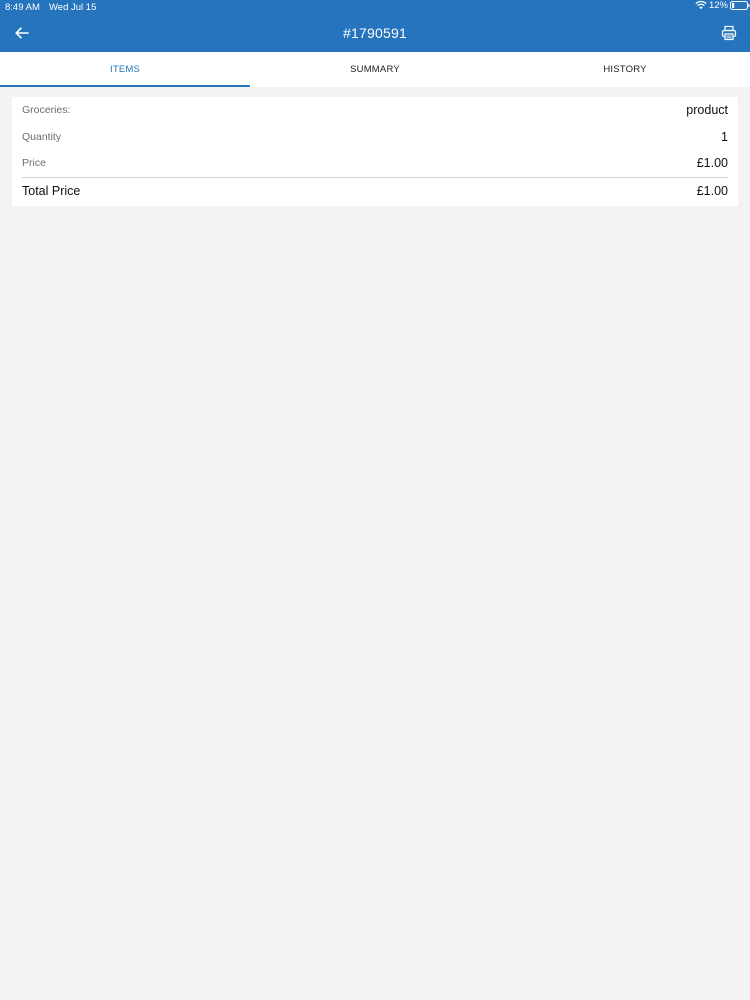 The height and width of the screenshot is (1000, 750). I want to click on app-header: 8:49 AM Wed Jul 15 12% #1790591, so click(375, 26).